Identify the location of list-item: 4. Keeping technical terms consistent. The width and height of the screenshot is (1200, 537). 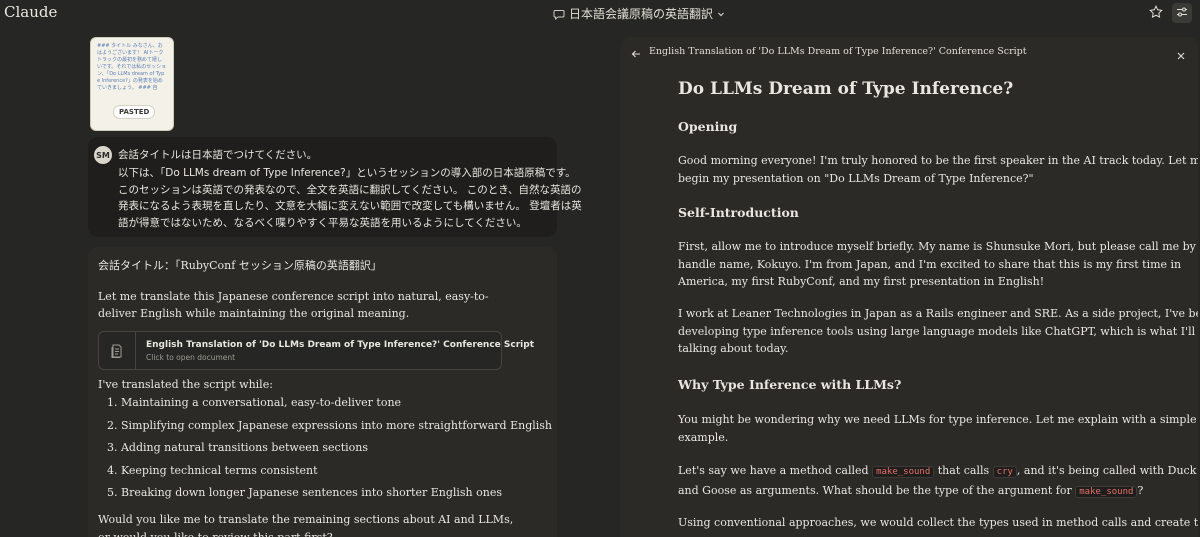
(212, 470).